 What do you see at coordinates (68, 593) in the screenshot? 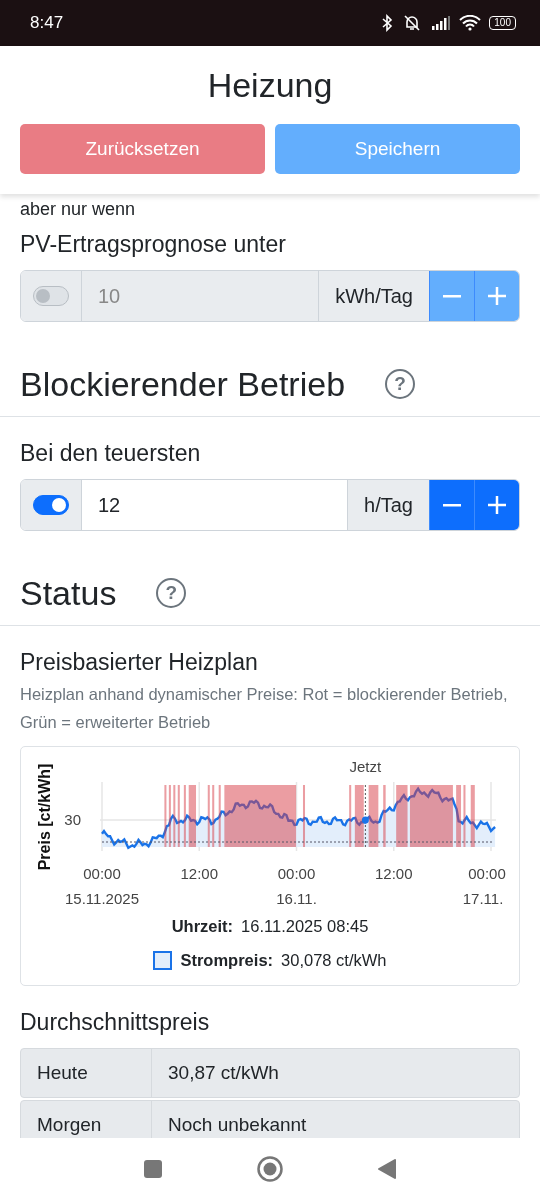
I see `section-heading: Status` at bounding box center [68, 593].